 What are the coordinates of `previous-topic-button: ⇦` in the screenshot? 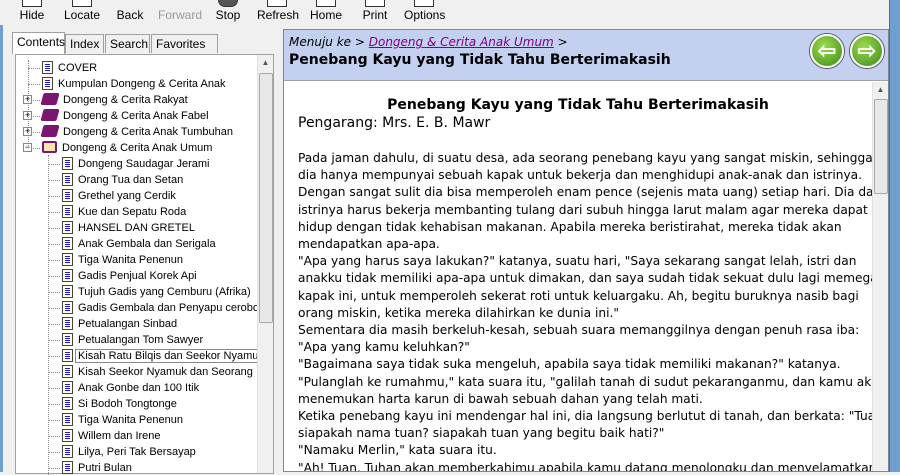 It's located at (827, 51).